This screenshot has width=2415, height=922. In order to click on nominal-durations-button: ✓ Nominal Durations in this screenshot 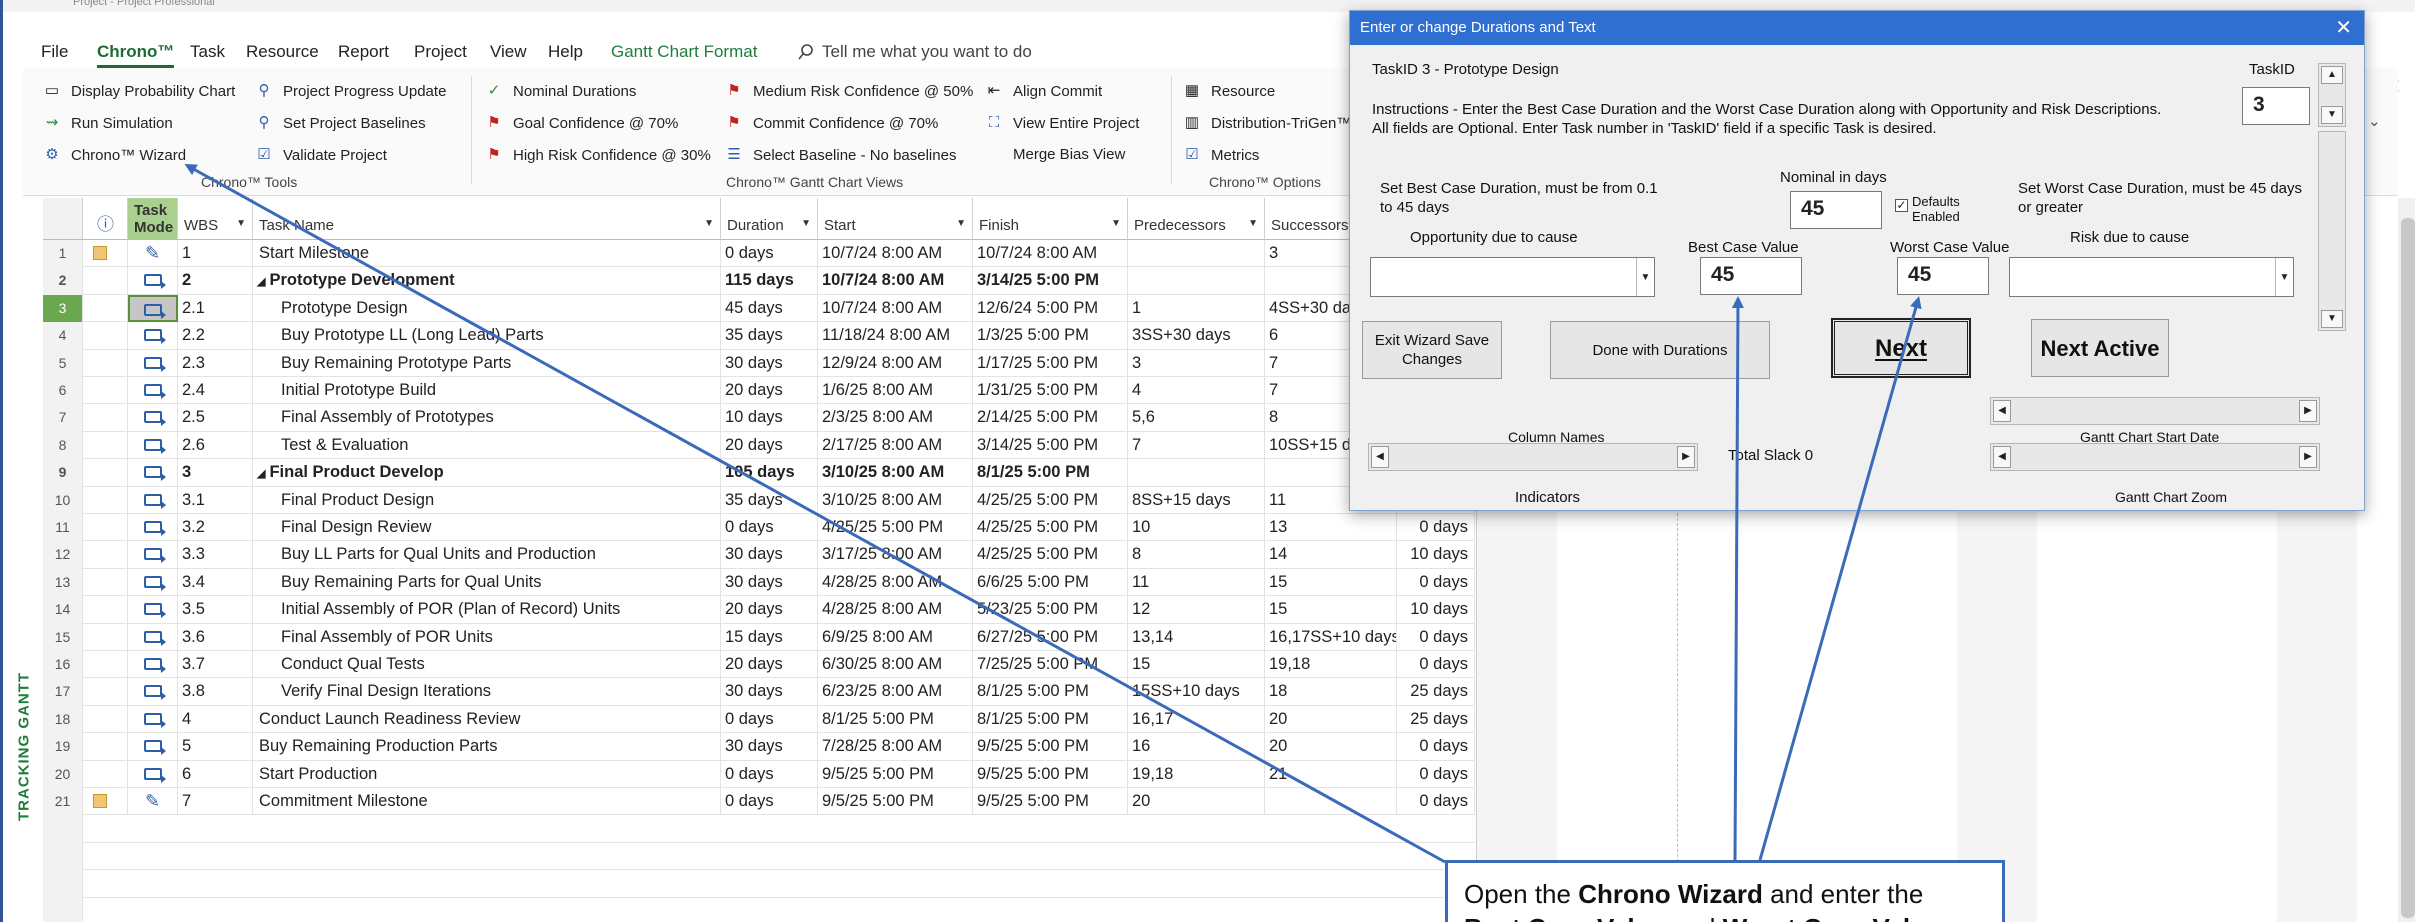, I will do `click(560, 91)`.